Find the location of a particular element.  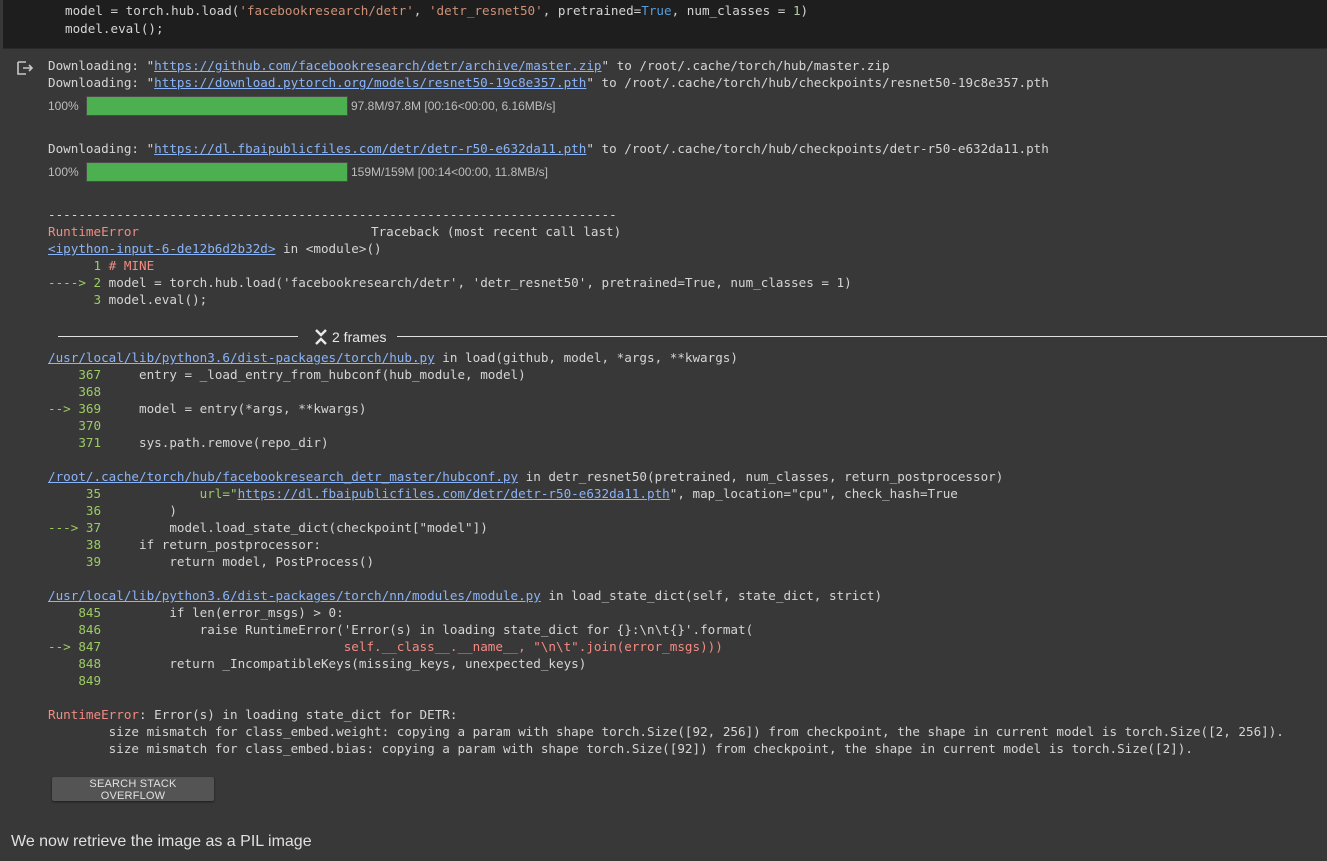

search-stack-overflow-button: SEARCH STACK OVERFLOW is located at coordinates (133, 789).